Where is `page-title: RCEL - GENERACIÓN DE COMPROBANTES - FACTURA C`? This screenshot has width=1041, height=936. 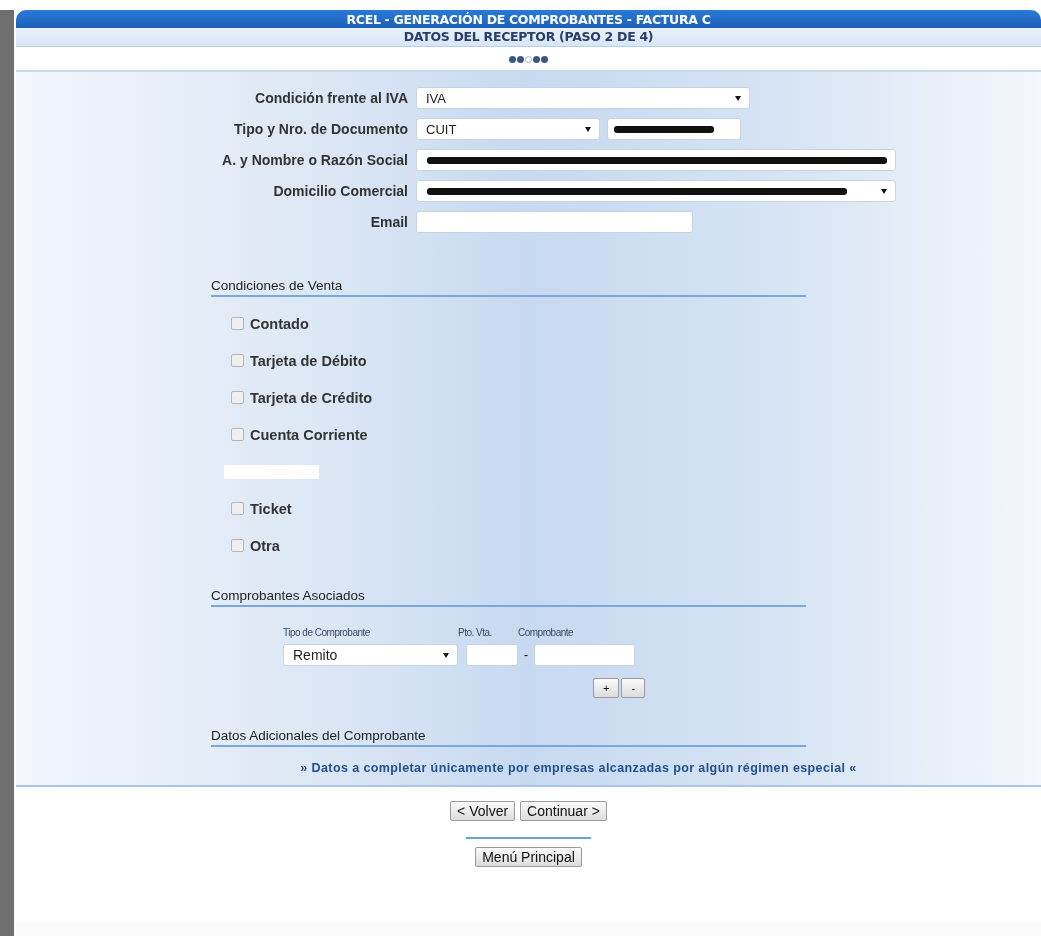
page-title: RCEL - GENERACIÓN DE COMPROBANTES - FACTURA C is located at coordinates (528, 19).